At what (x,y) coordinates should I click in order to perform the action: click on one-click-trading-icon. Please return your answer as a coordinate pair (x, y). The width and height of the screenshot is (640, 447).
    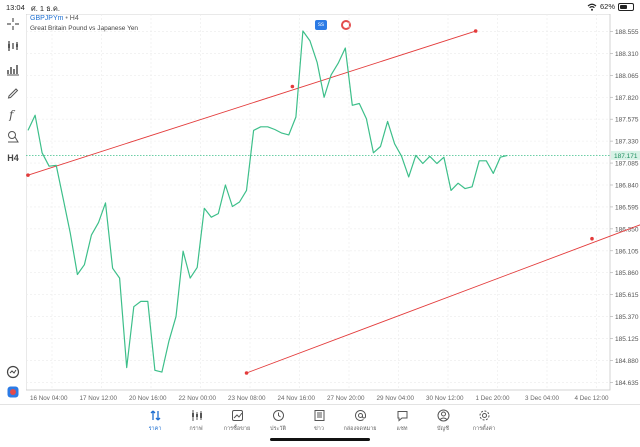
    Looking at the image, I should click on (13, 372).